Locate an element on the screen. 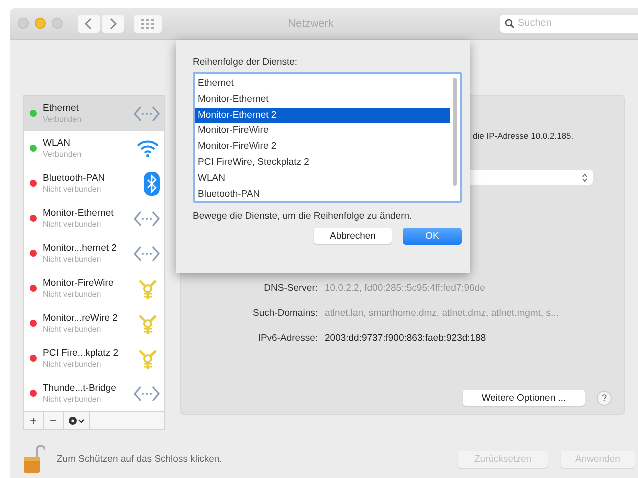 This screenshot has height=478, width=638. close-button is located at coordinates (23, 23).